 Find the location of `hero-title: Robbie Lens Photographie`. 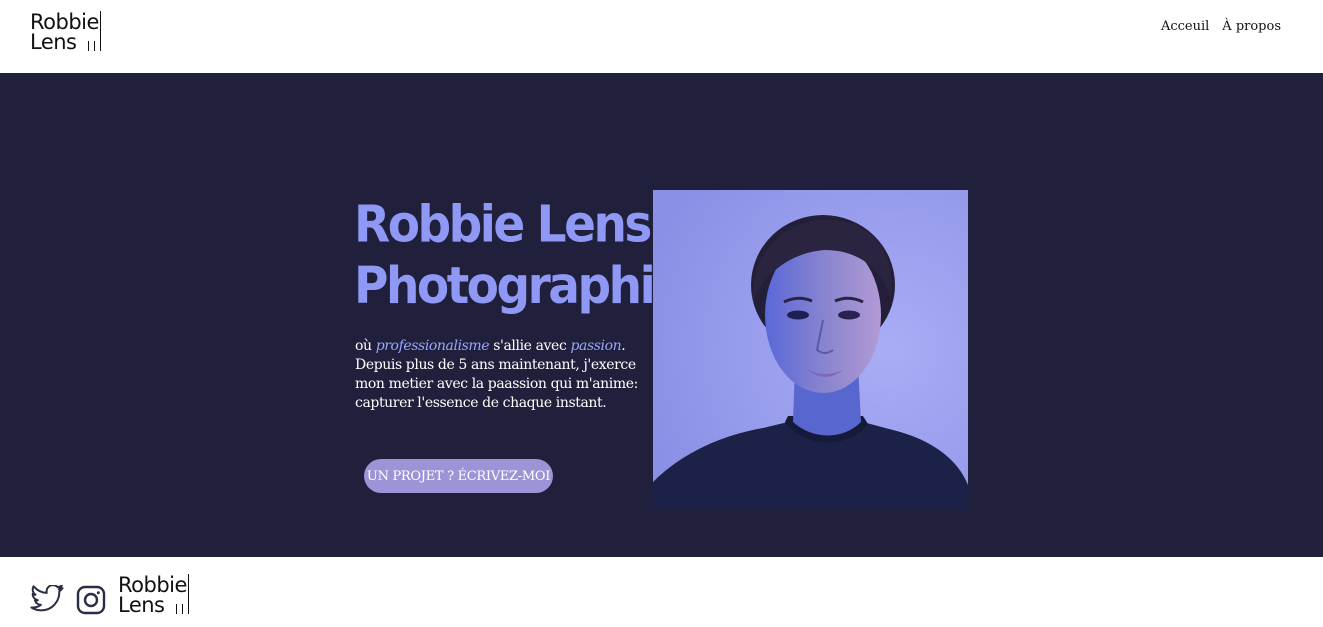

hero-title: Robbie Lens Photographie is located at coordinates (519, 255).